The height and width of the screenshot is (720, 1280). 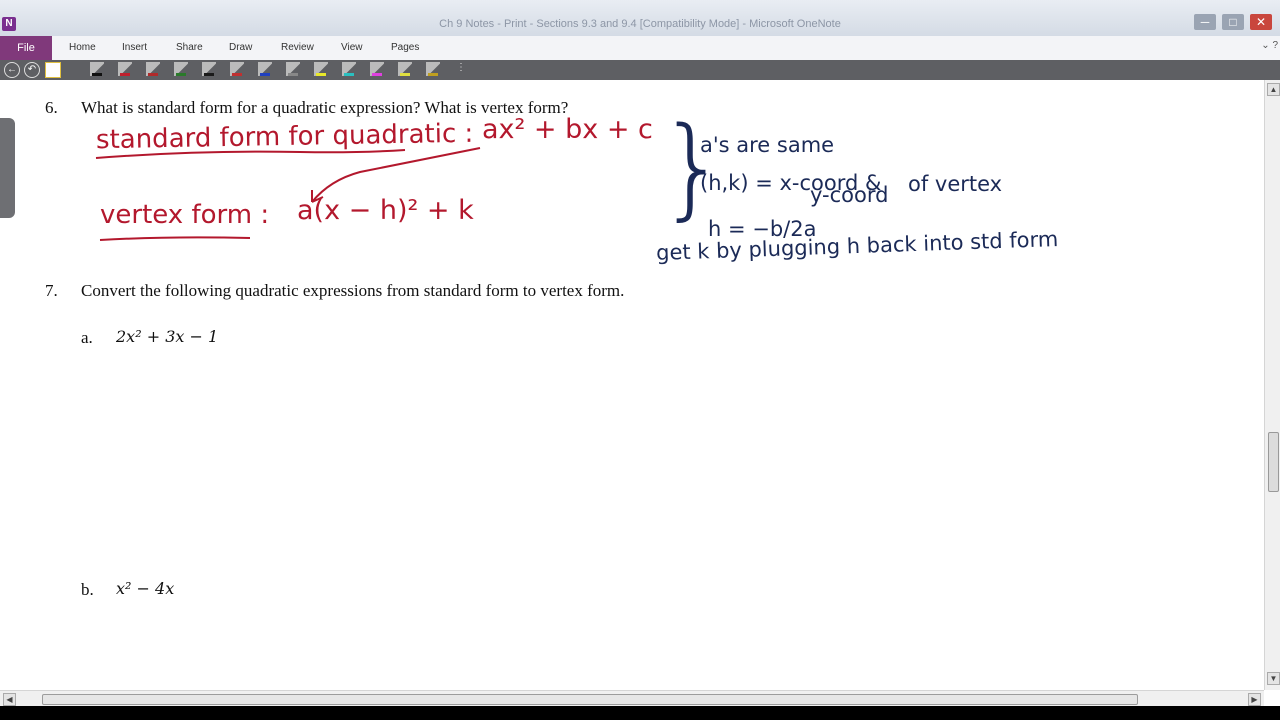 I want to click on vertical-scrollbar: ▲ ▼, so click(x=1272, y=385).